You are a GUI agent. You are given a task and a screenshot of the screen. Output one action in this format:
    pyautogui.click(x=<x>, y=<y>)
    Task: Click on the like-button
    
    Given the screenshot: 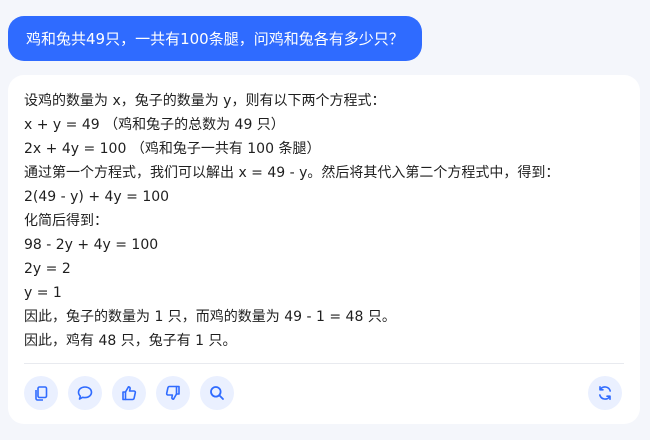 What is the action you would take?
    pyautogui.click(x=129, y=393)
    